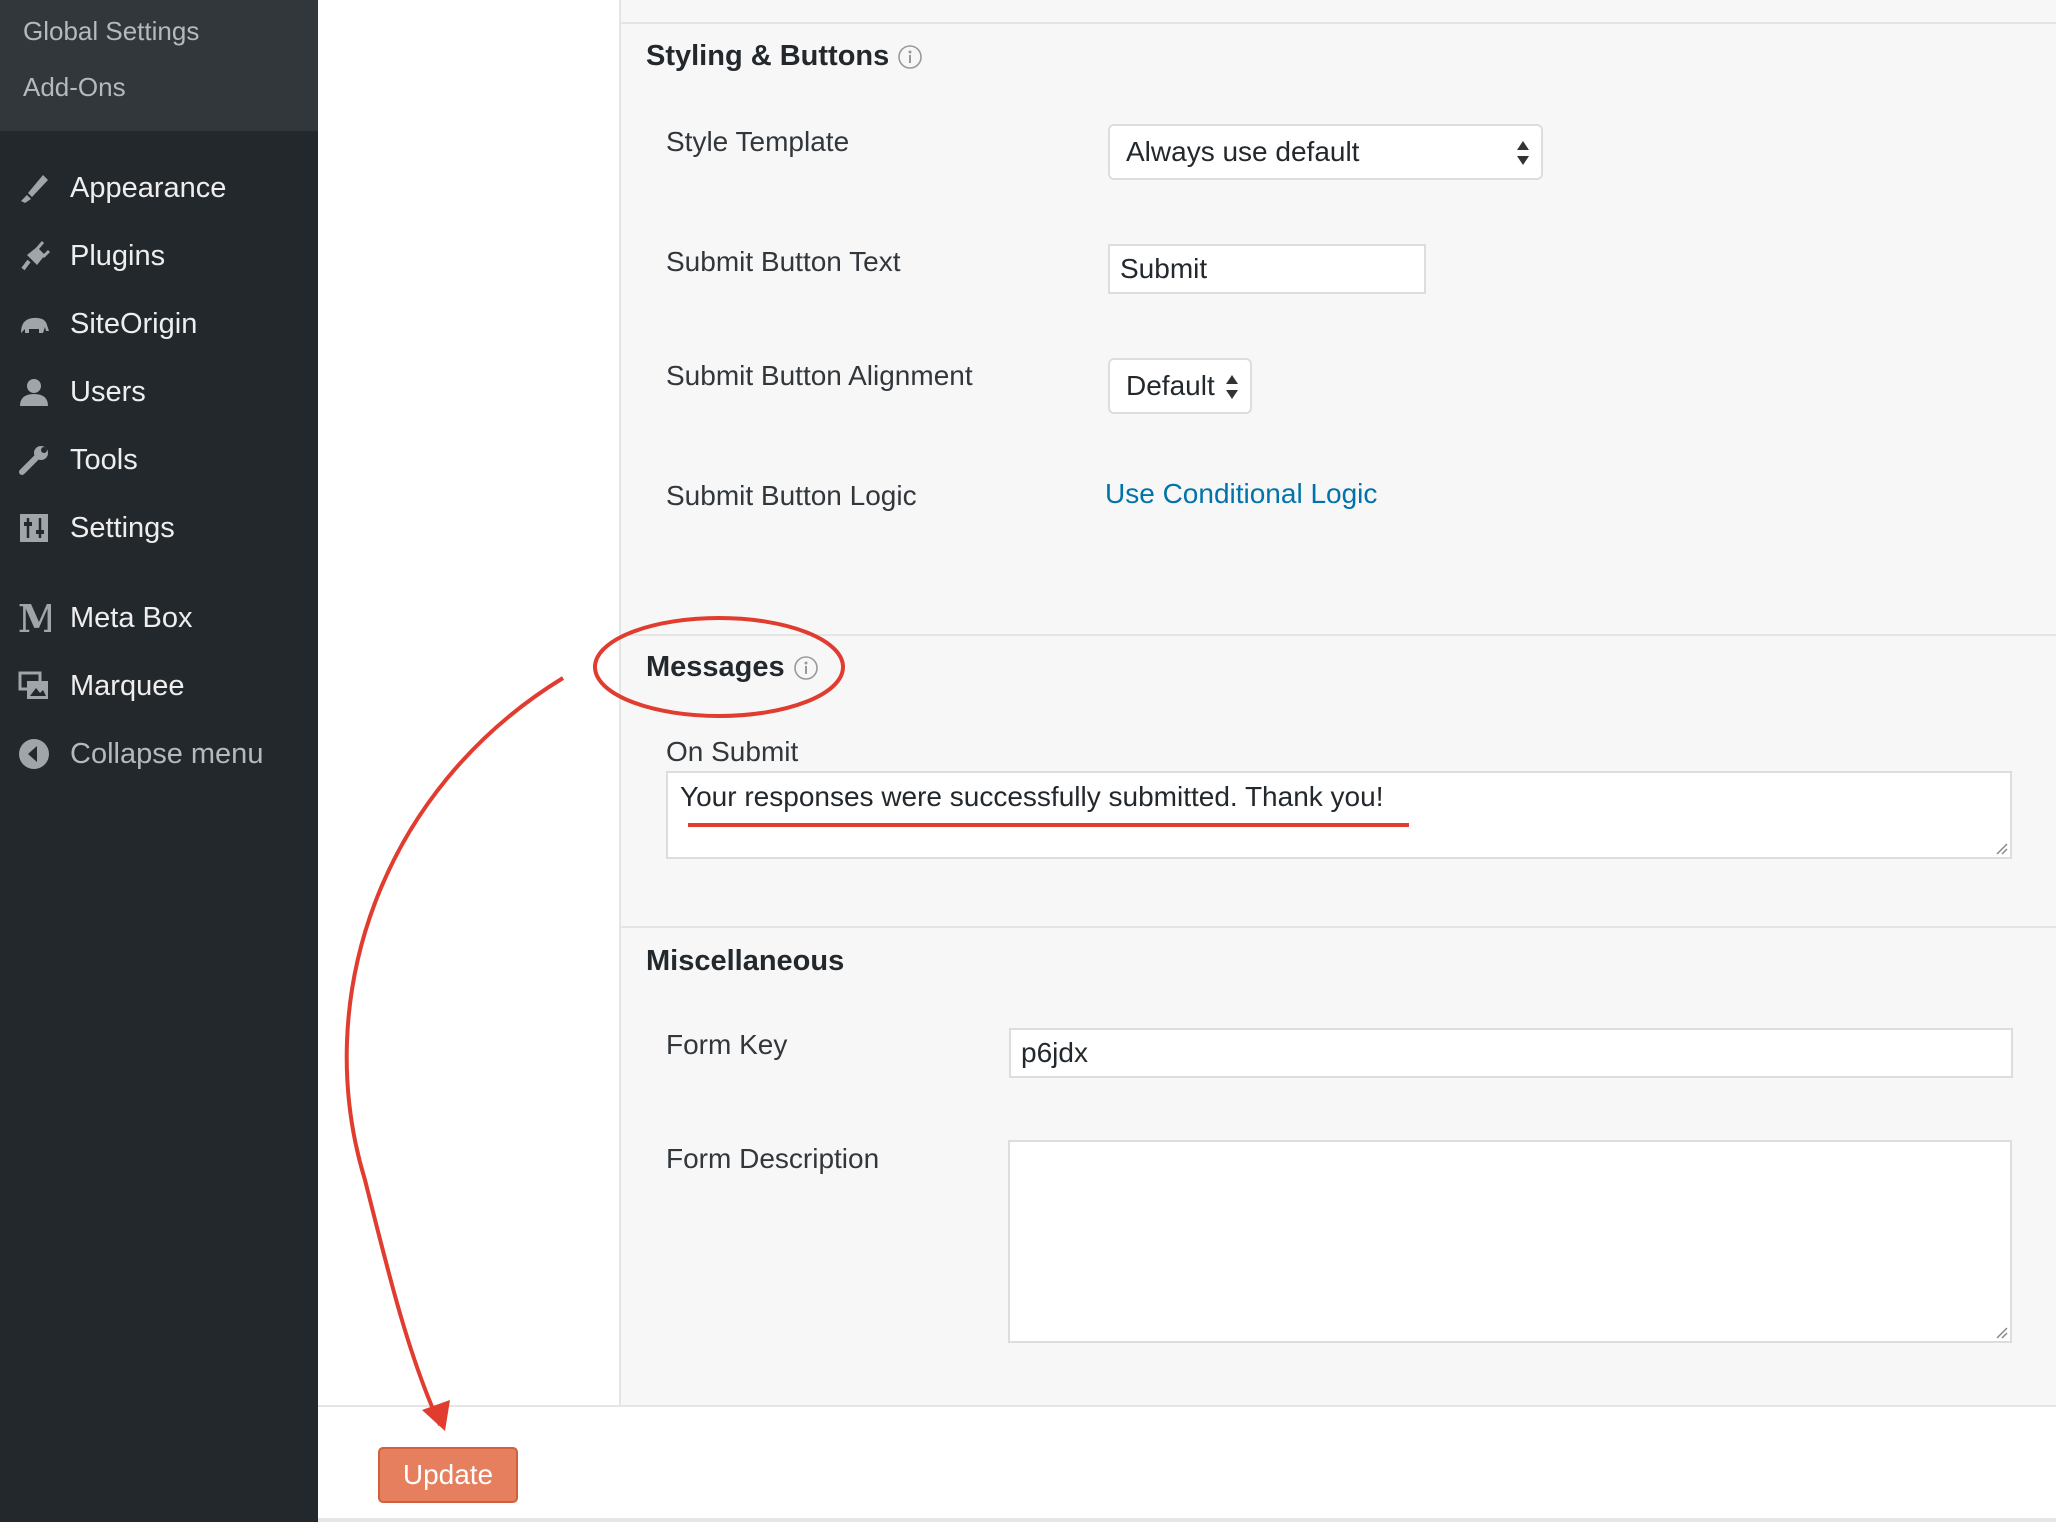 The image size is (2056, 1522). I want to click on messages-section-title: Messages, so click(732, 667).